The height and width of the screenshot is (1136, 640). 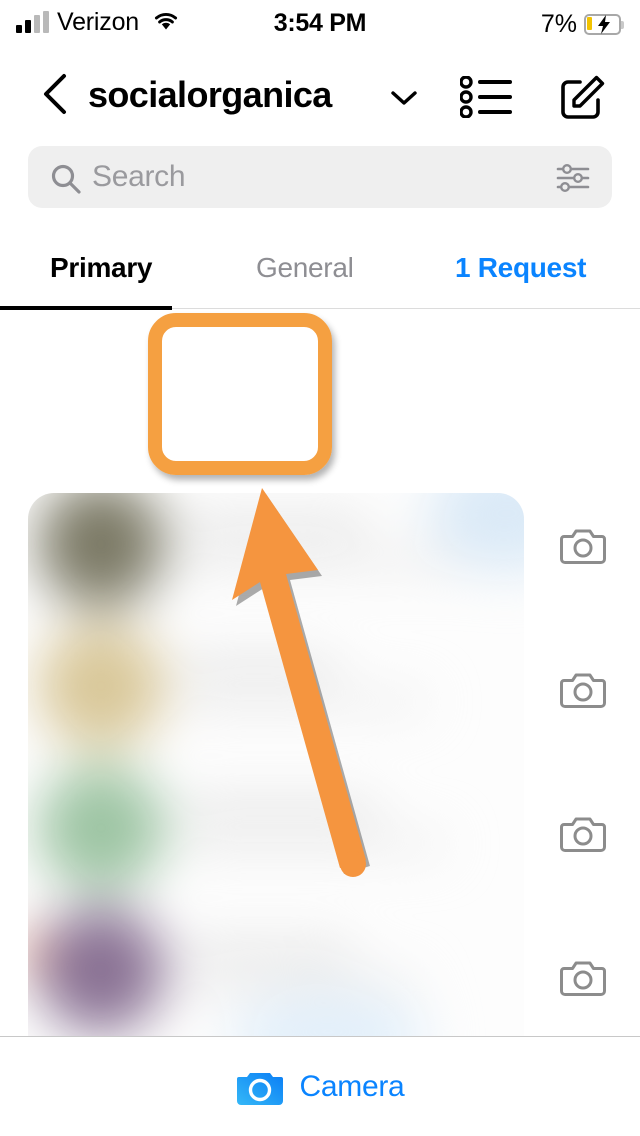 What do you see at coordinates (139, 177) in the screenshot?
I see `search-input: Search` at bounding box center [139, 177].